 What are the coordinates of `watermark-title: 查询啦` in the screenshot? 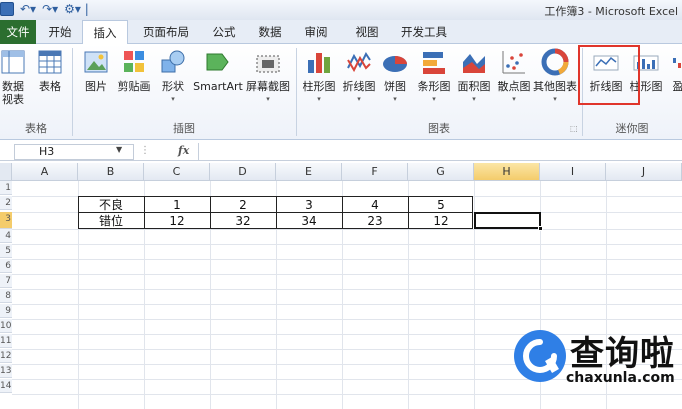 It's located at (622, 354).